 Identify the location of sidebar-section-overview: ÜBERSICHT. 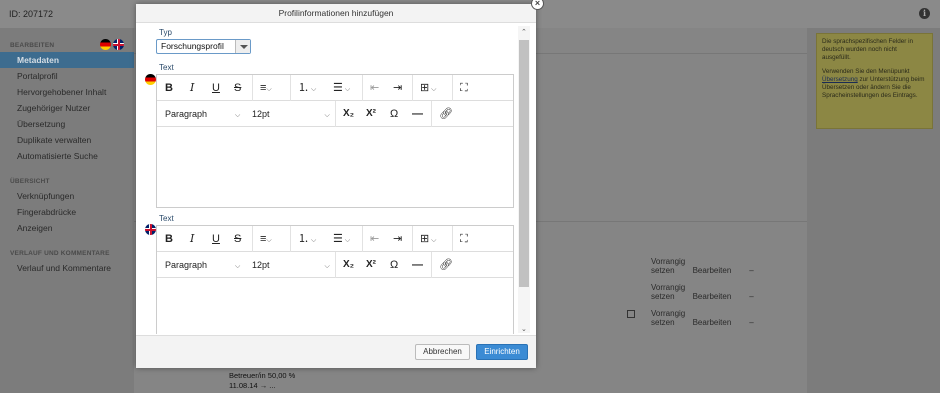
(30, 181).